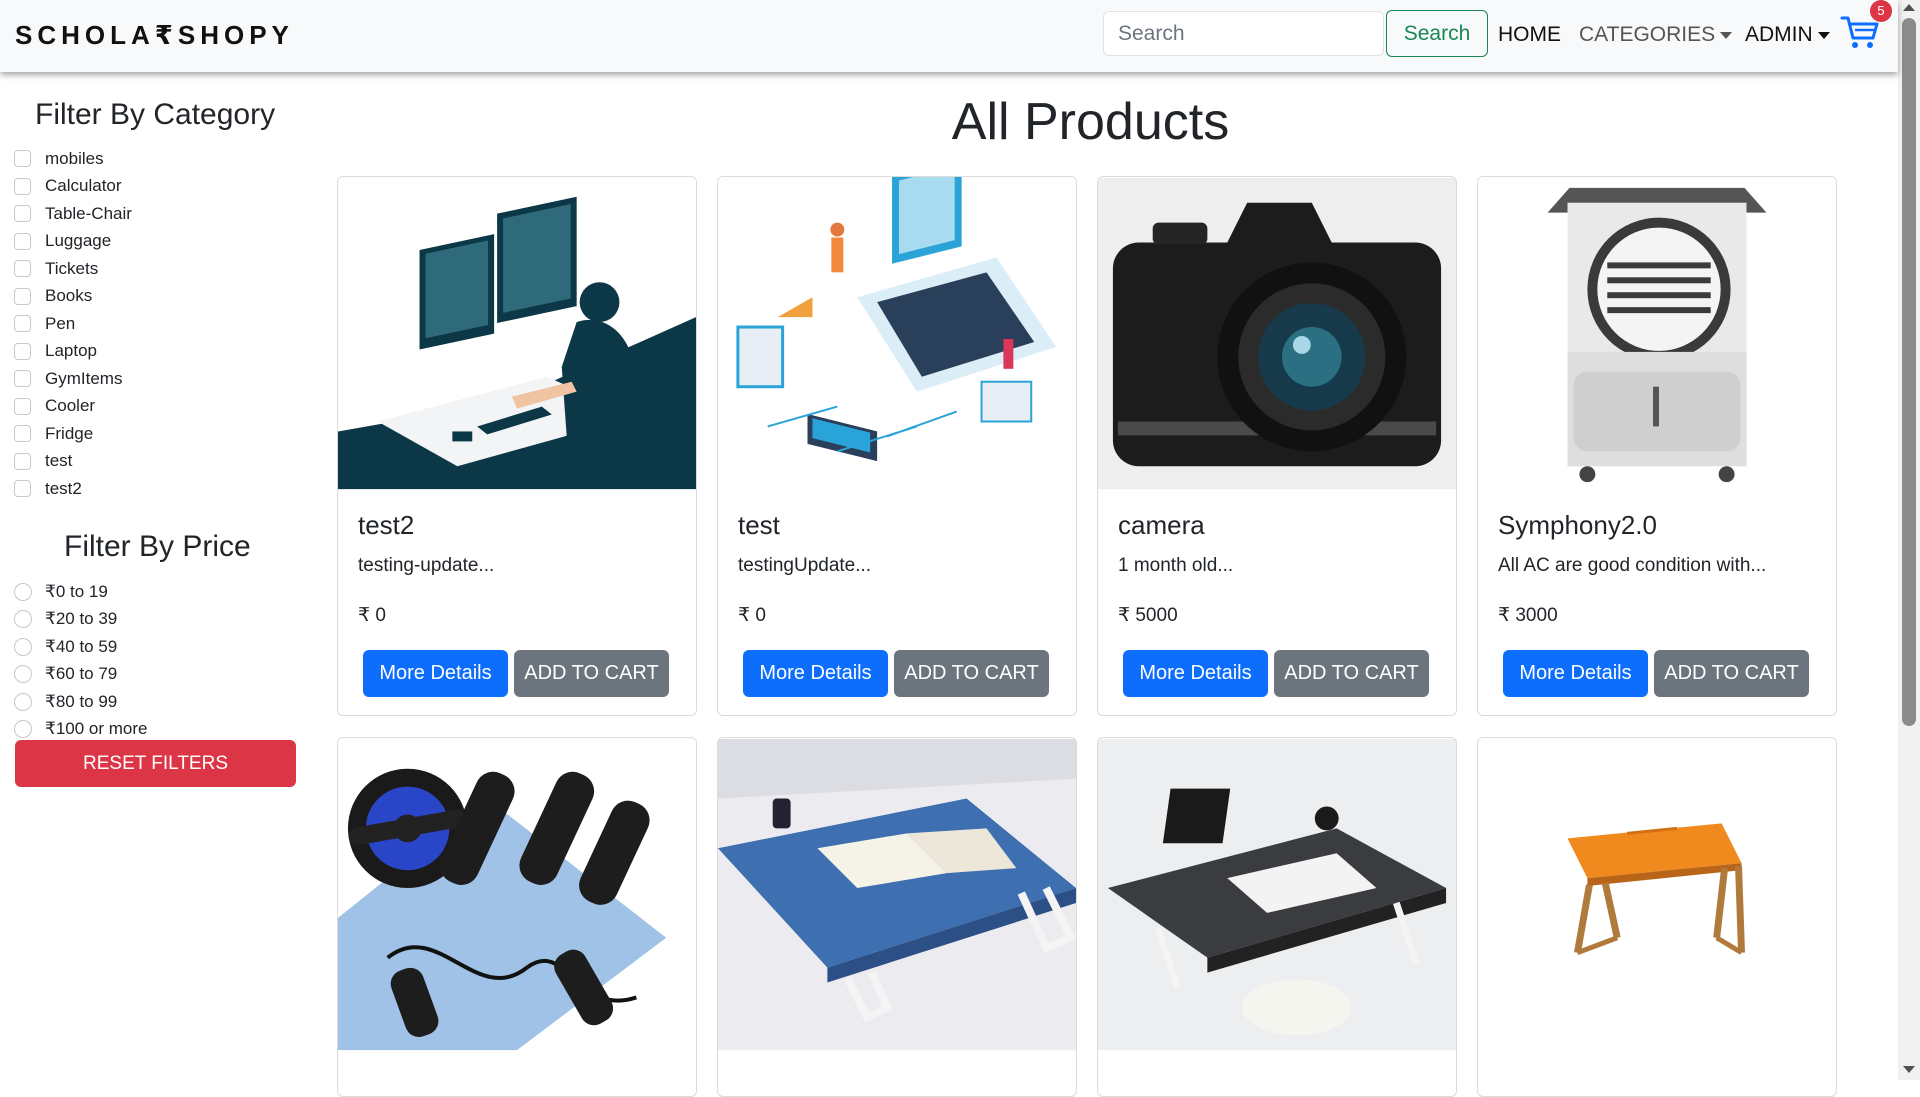  Describe the element at coordinates (73, 214) in the screenshot. I see `category-option: Table-Chair` at that location.